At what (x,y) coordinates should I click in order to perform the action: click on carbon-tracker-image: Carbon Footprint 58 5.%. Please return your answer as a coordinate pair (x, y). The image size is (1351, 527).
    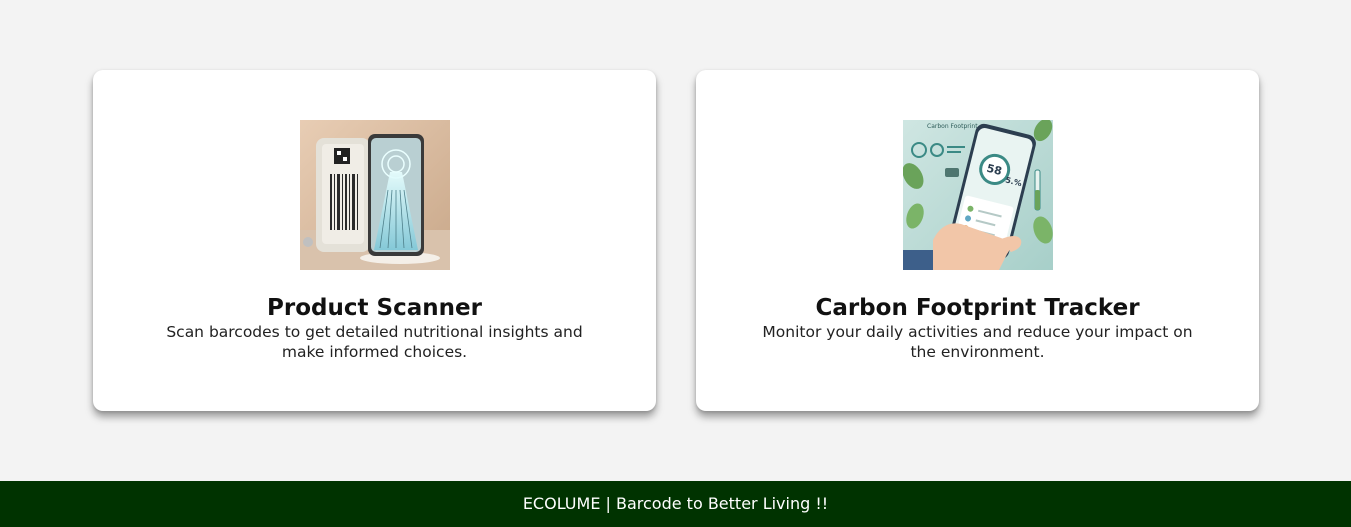
    Looking at the image, I should click on (977, 195).